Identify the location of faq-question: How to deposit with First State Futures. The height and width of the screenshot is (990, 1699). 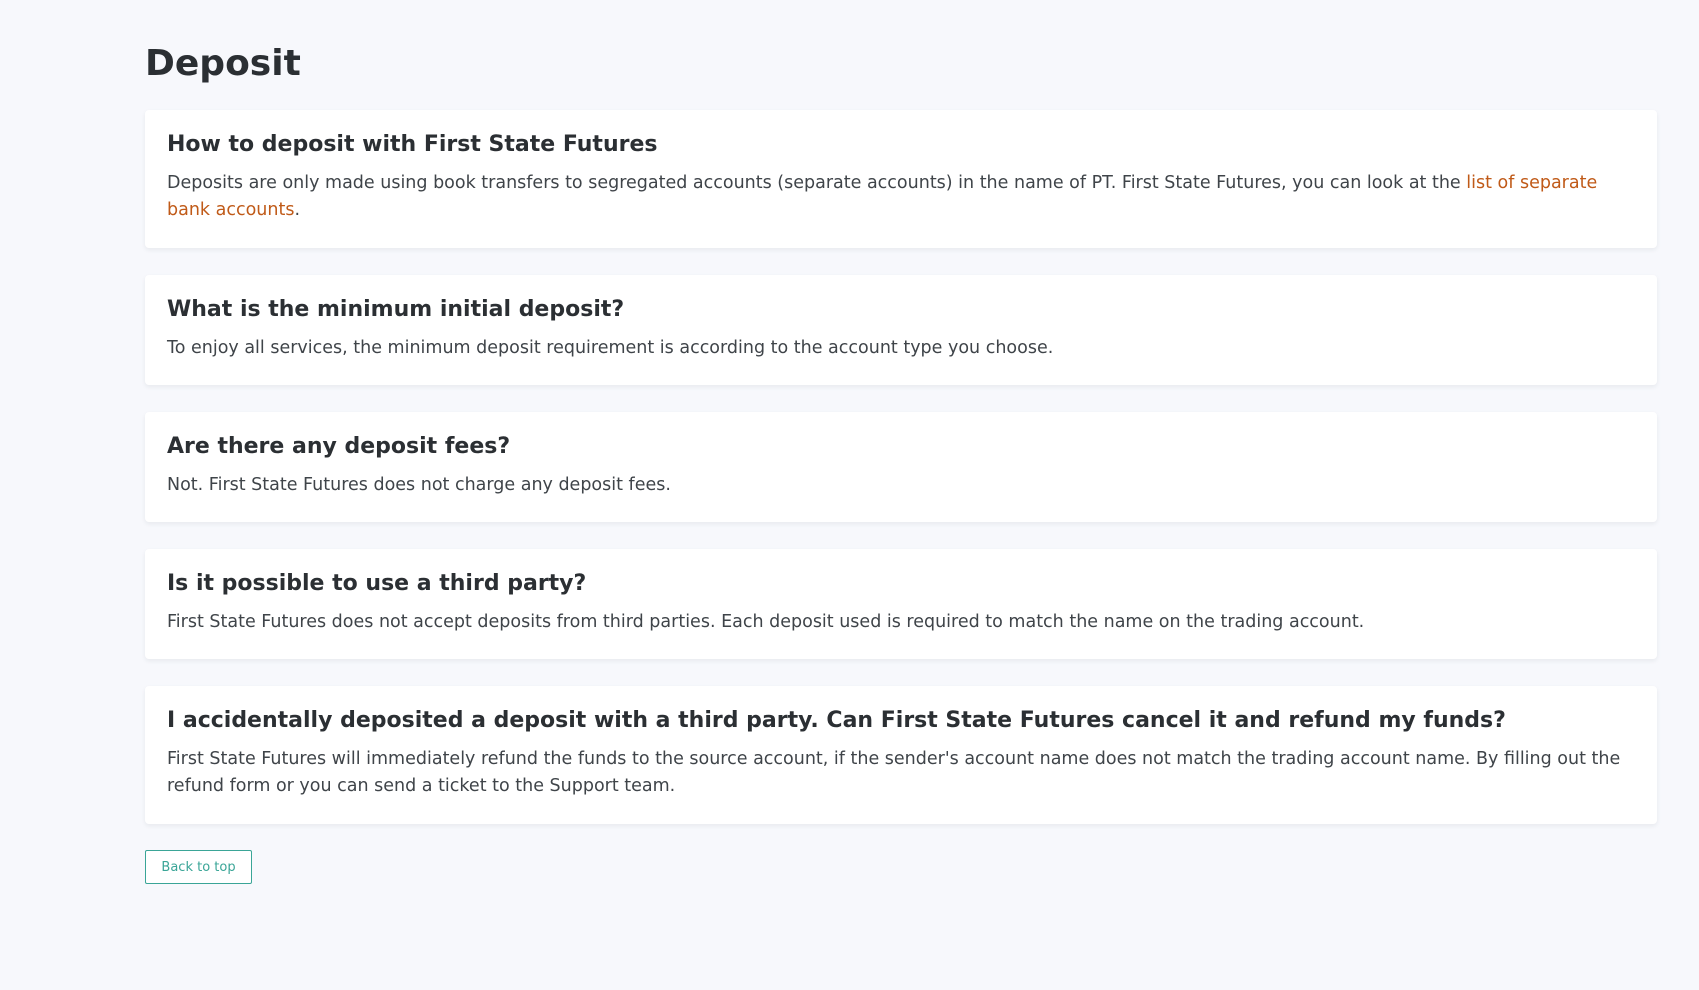
(412, 144).